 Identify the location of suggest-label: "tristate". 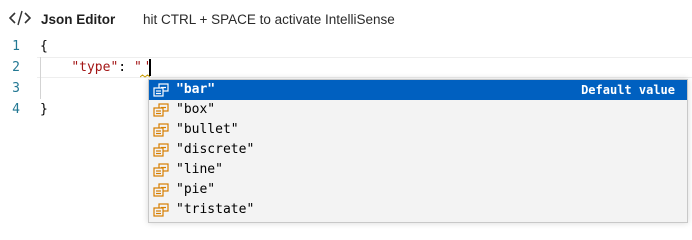
(215, 209).